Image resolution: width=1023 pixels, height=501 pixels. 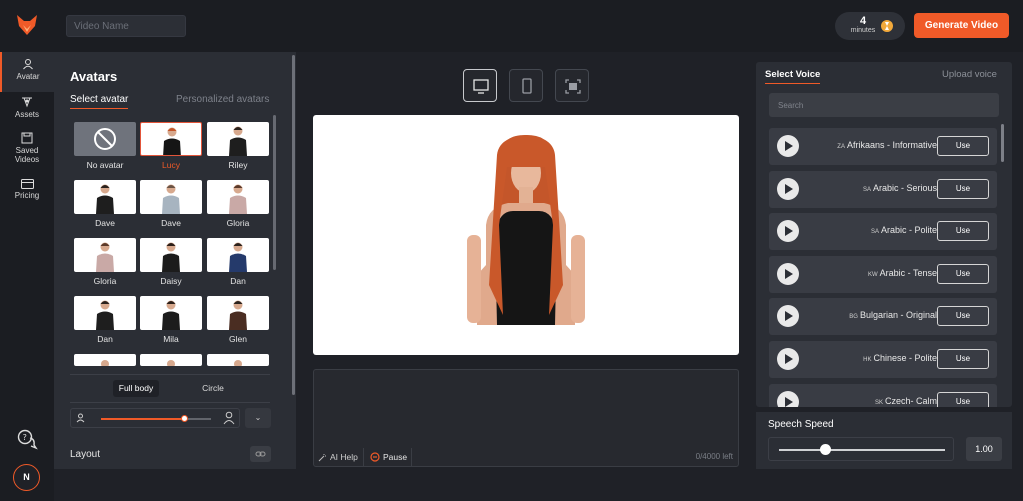 What do you see at coordinates (80, 418) in the screenshot?
I see `small-user-icon` at bounding box center [80, 418].